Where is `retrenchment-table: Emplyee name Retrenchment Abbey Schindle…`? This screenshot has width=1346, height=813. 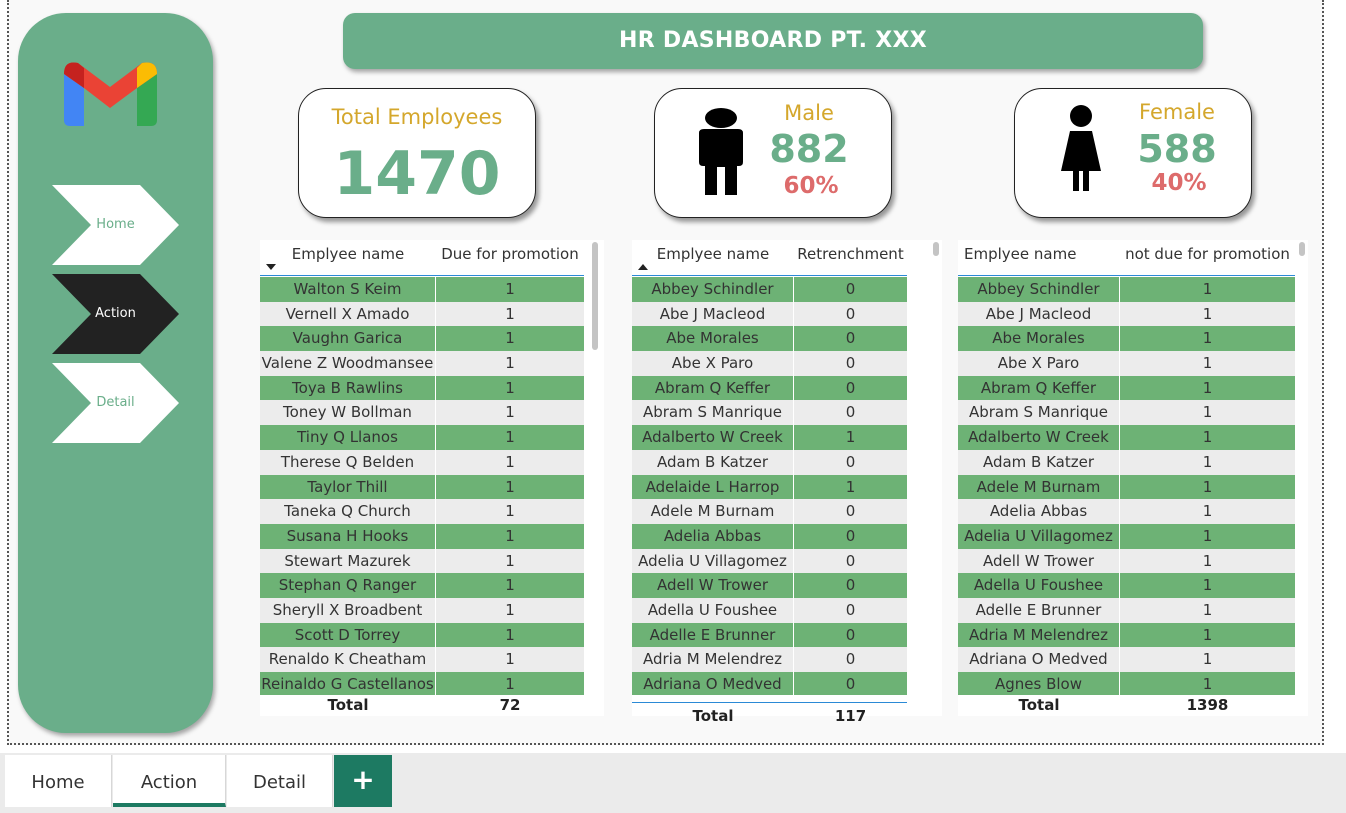 retrenchment-table: Emplyee name Retrenchment Abbey Schindle… is located at coordinates (787, 482).